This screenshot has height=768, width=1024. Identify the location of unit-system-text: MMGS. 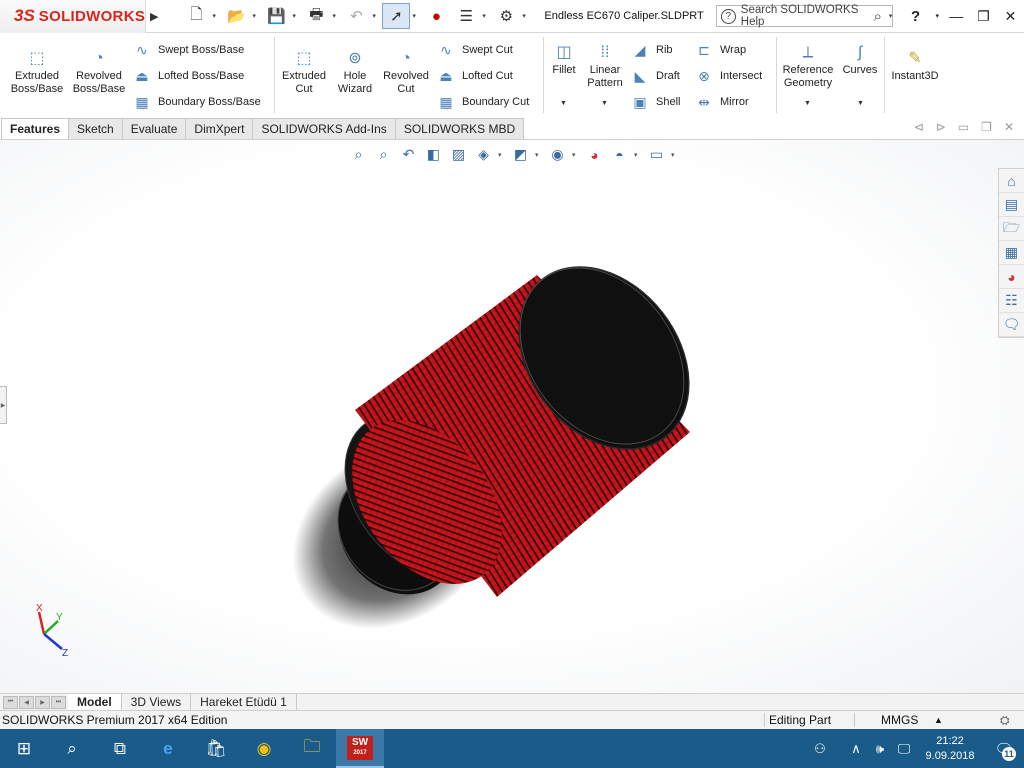
(894, 720).